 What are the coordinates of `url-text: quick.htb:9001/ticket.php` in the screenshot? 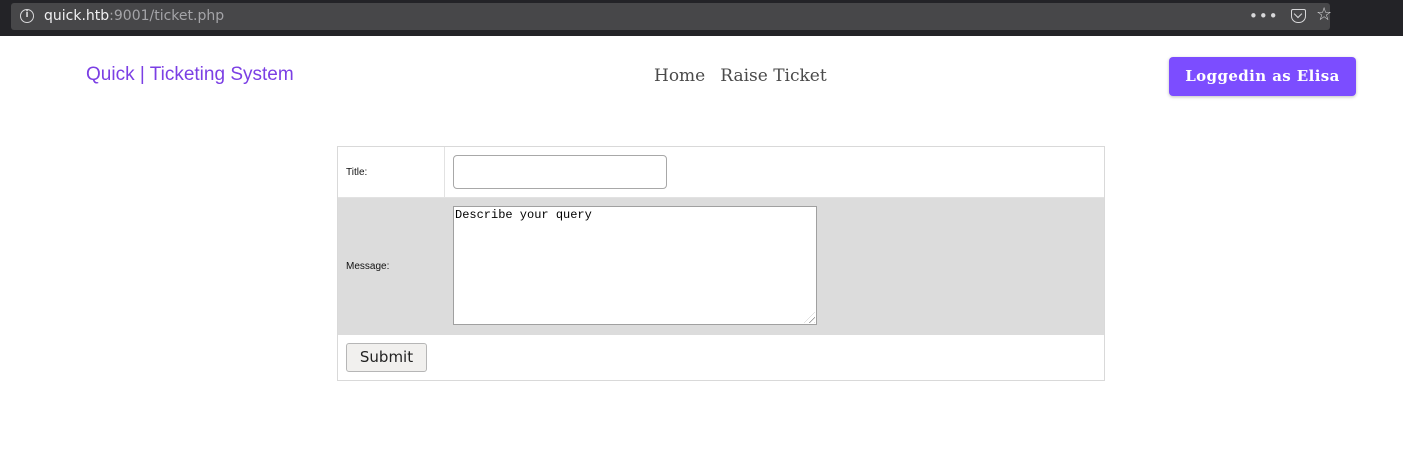 It's located at (134, 16).